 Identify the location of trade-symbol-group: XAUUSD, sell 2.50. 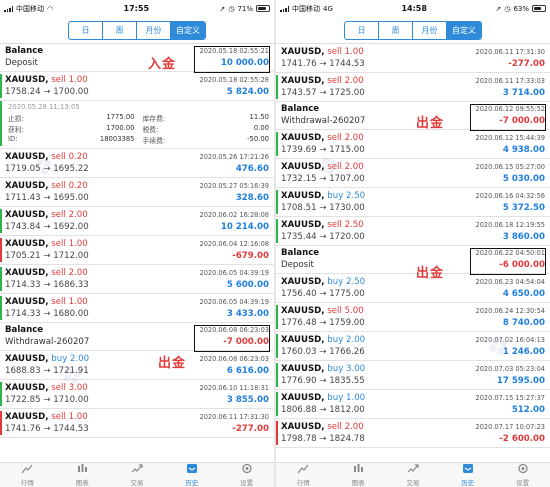
(322, 225).